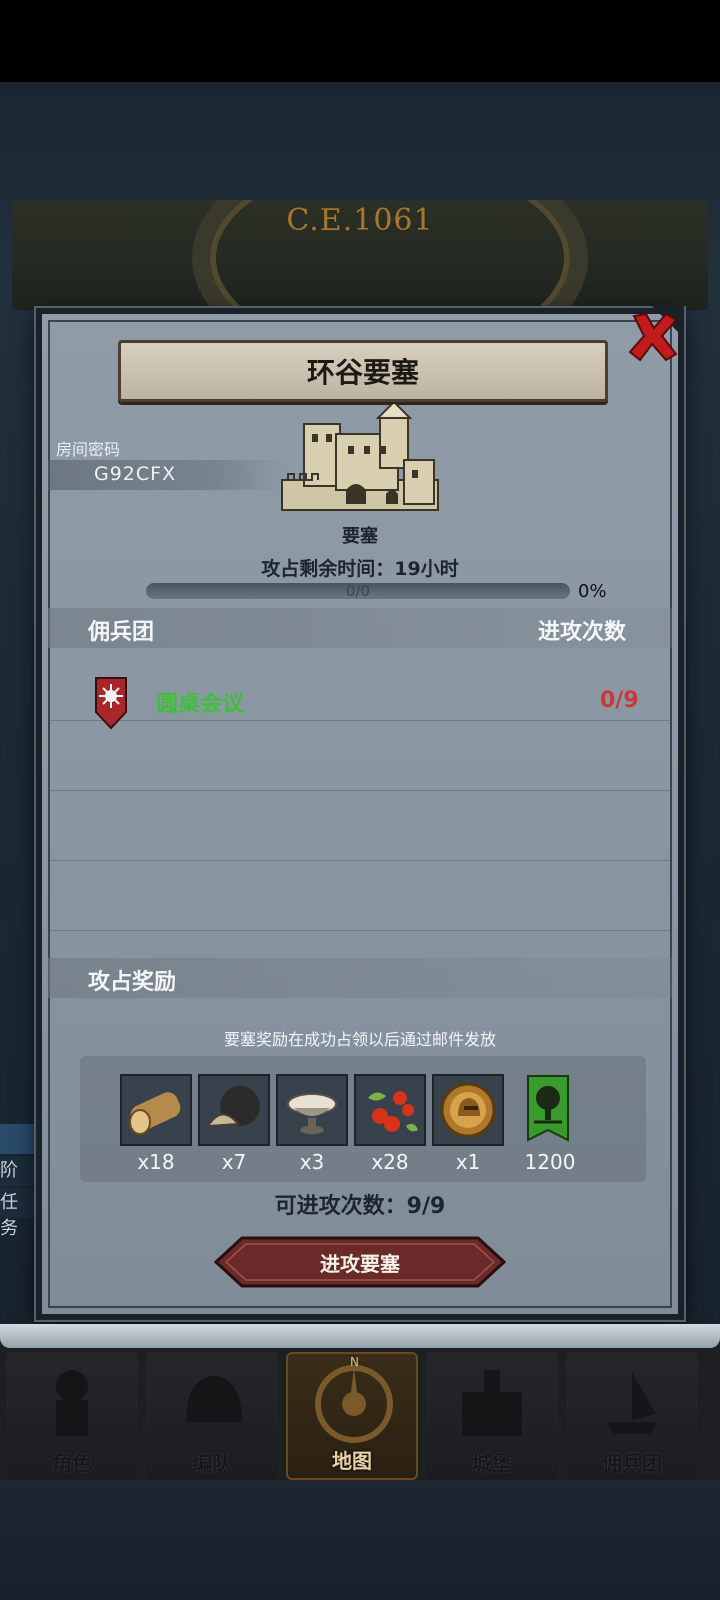  What do you see at coordinates (352, 1461) in the screenshot?
I see `nav-label: 地图` at bounding box center [352, 1461].